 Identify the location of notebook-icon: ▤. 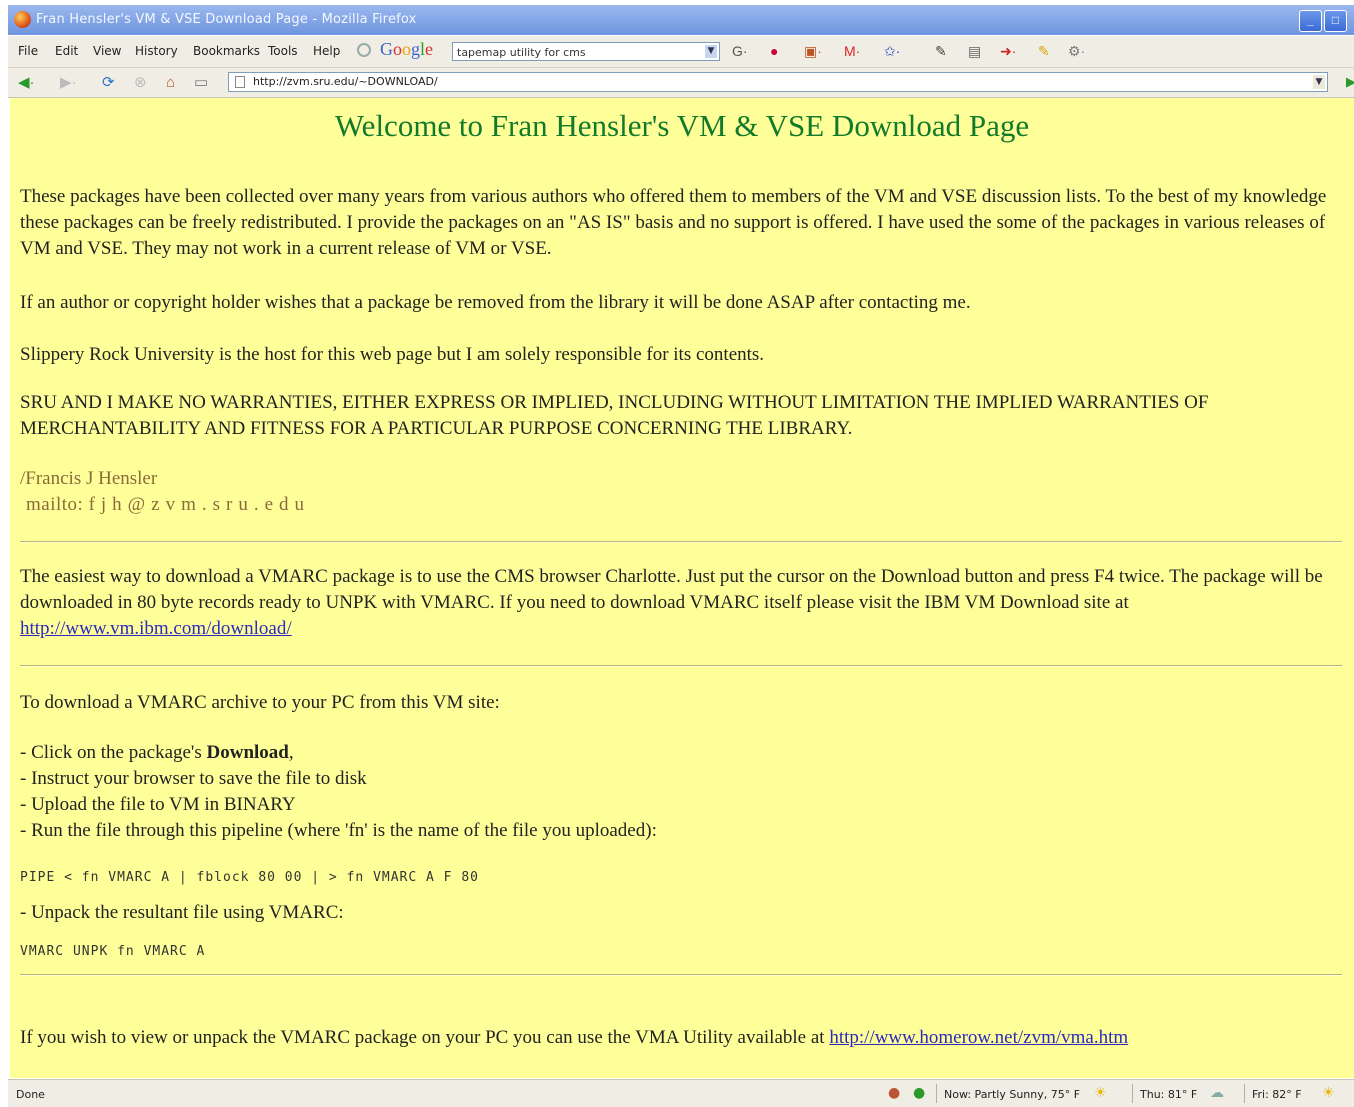
(974, 51).